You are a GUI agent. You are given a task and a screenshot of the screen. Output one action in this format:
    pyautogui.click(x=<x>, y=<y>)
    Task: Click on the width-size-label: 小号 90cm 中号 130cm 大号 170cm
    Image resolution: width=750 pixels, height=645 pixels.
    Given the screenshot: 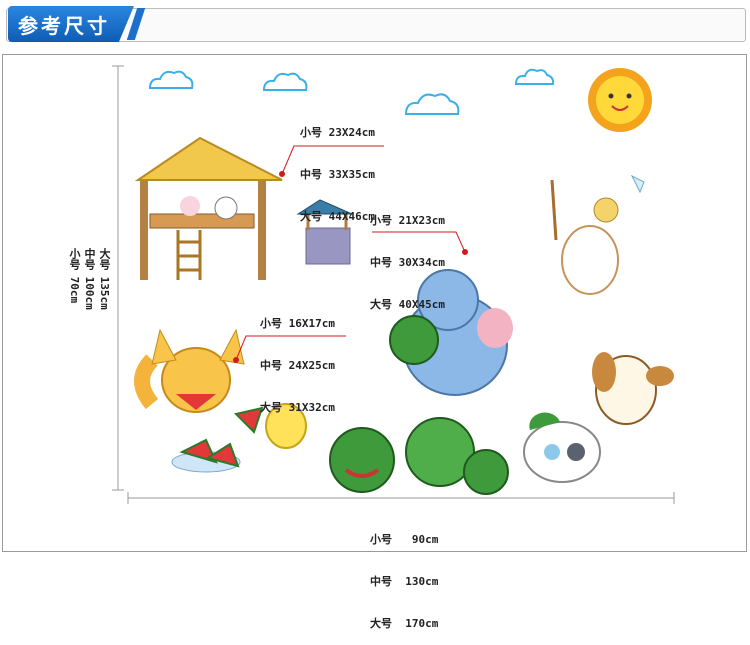 What is the action you would take?
    pyautogui.click(x=404, y=575)
    